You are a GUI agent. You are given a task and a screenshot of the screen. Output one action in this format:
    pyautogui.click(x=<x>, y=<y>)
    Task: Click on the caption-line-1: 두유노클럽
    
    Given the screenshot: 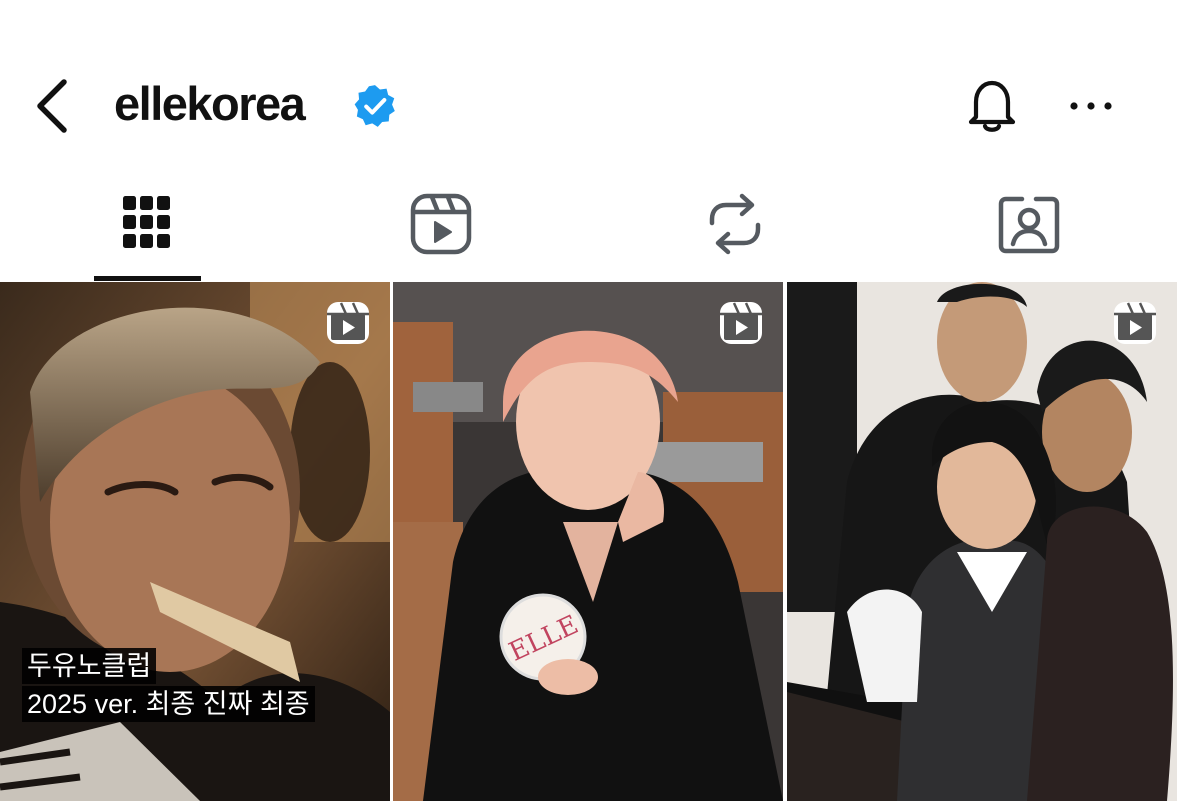 What is the action you would take?
    pyautogui.click(x=89, y=666)
    